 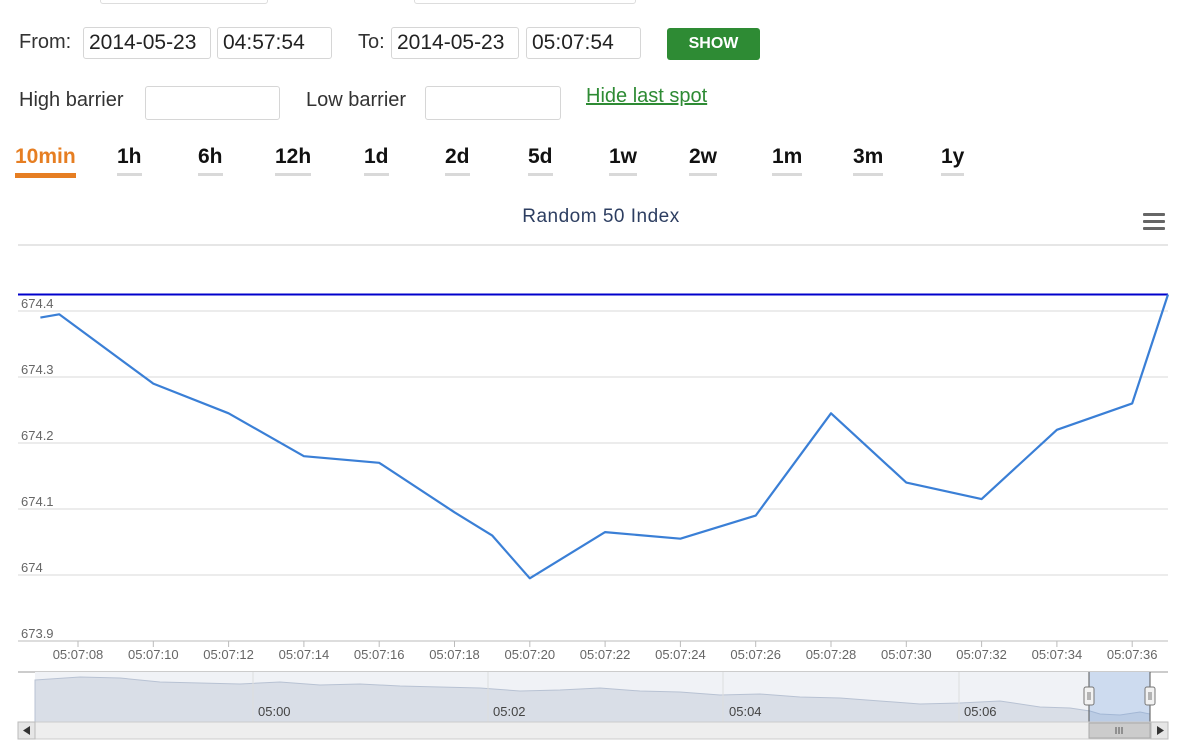 What do you see at coordinates (953, 159) in the screenshot?
I see `tab-1y: 1y` at bounding box center [953, 159].